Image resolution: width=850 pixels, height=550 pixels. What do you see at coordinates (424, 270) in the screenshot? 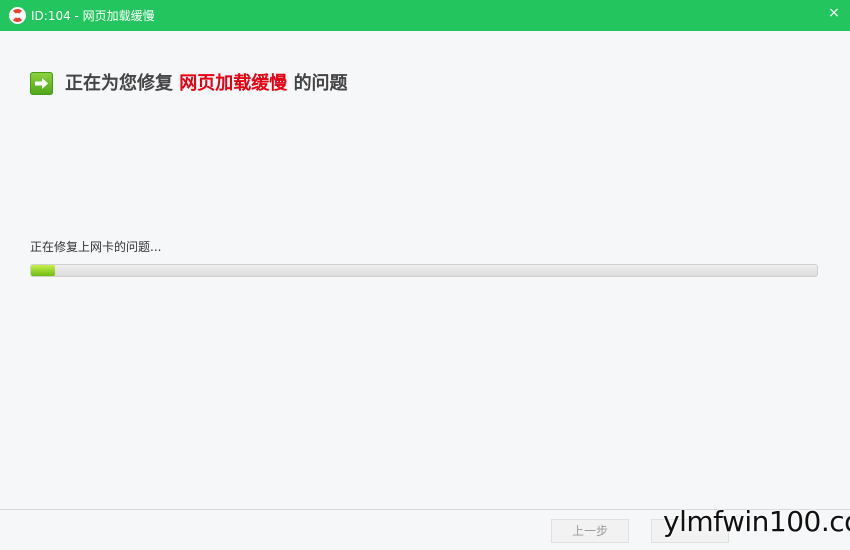
I see `progress-bar` at bounding box center [424, 270].